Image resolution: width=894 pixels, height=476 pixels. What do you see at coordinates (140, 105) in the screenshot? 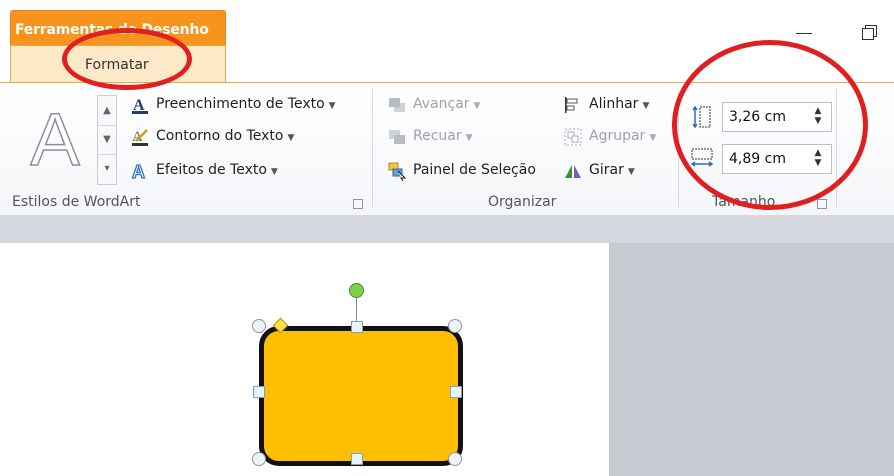
I see `text-fill-icon: A` at bounding box center [140, 105].